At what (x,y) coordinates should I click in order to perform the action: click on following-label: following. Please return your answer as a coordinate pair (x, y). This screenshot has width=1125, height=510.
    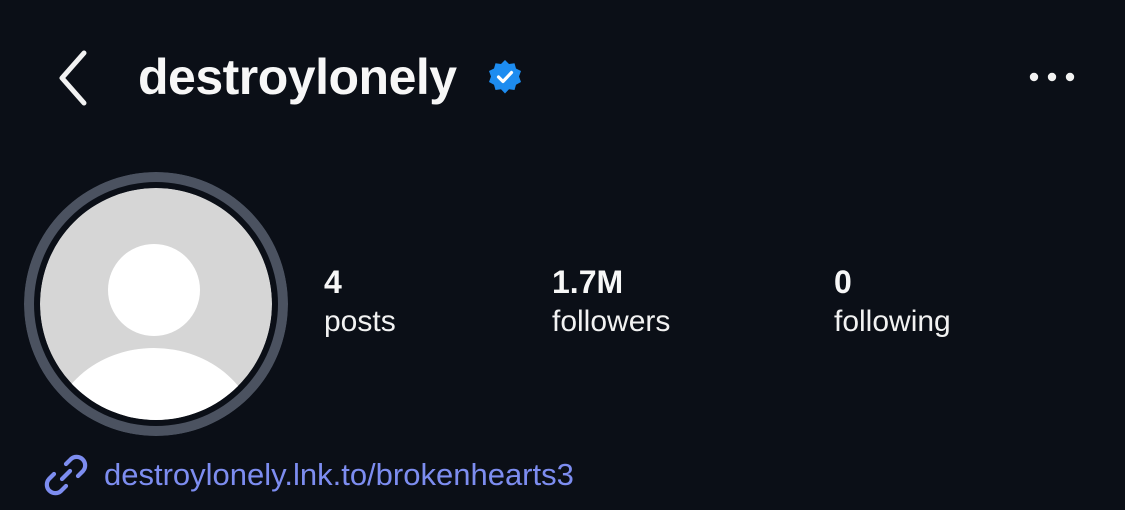
    Looking at the image, I should click on (892, 321).